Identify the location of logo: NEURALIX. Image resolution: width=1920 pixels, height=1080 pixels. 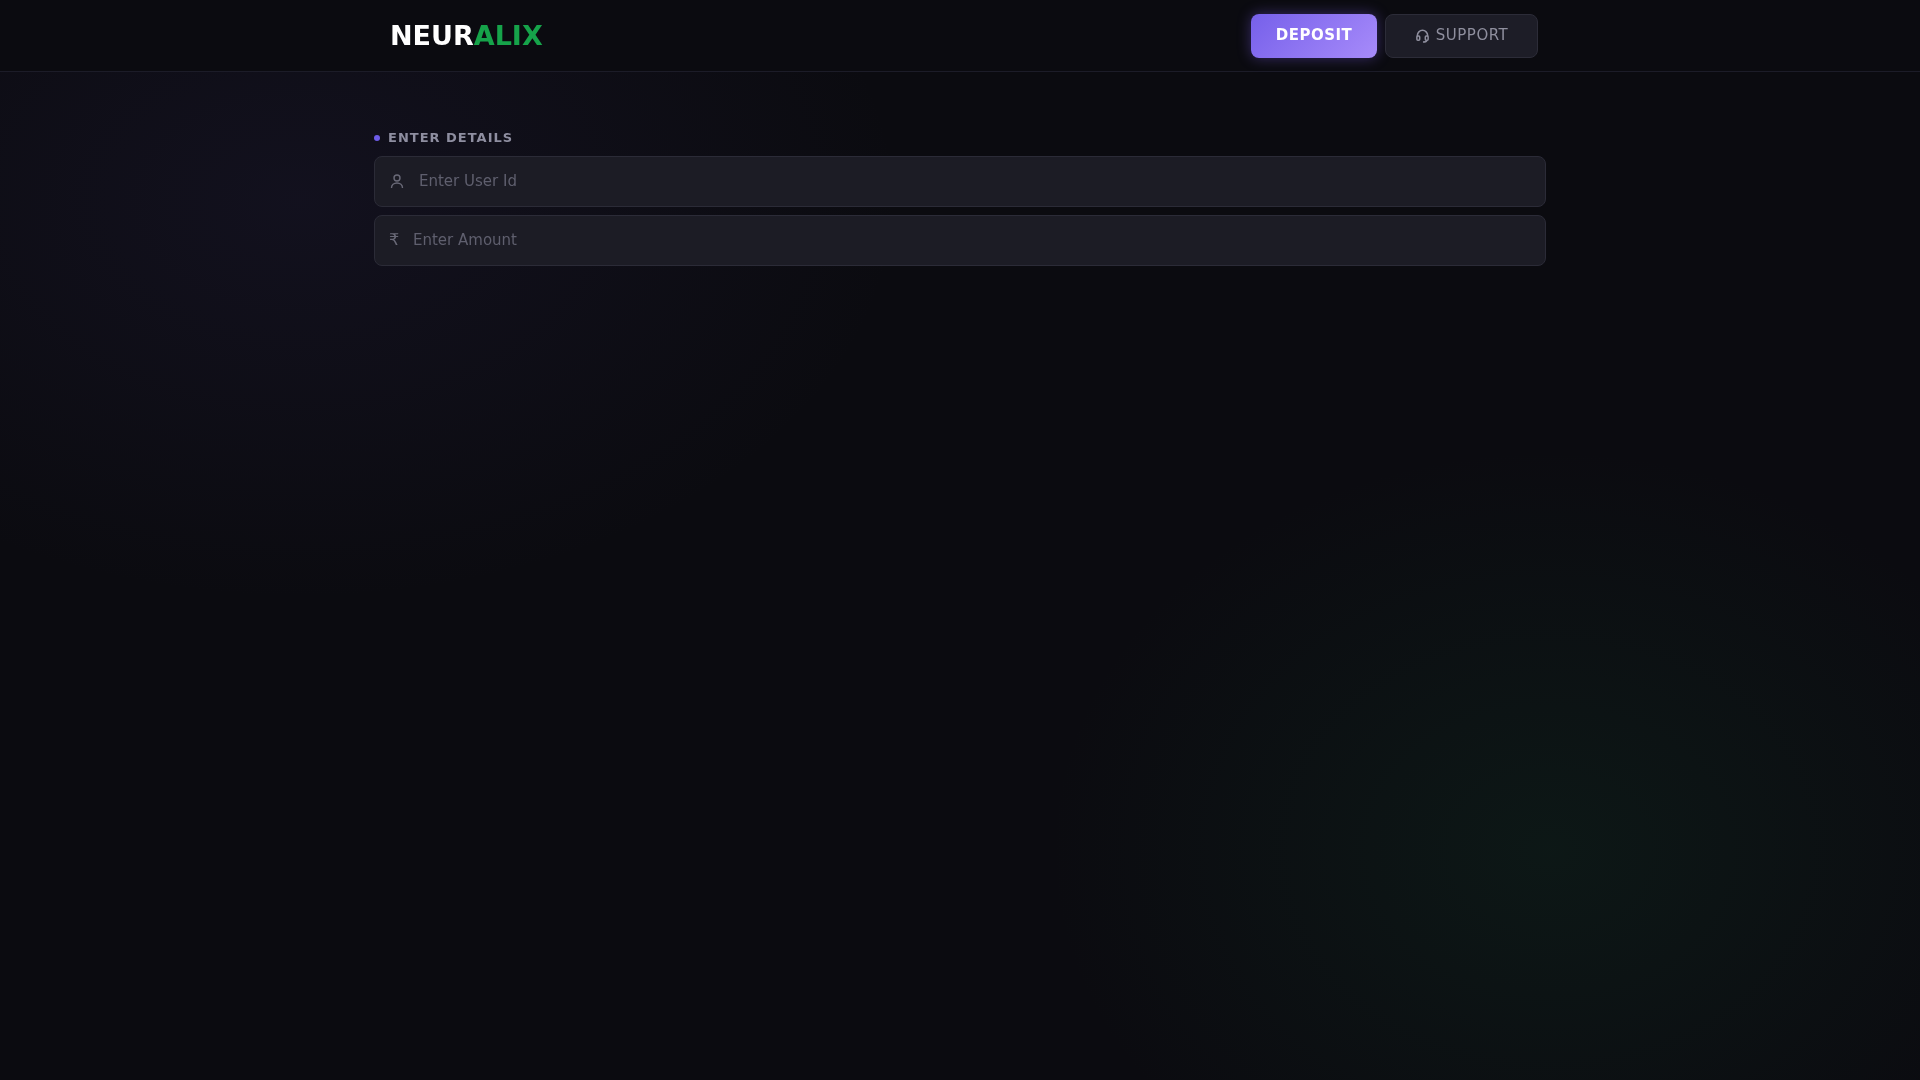
(466, 35).